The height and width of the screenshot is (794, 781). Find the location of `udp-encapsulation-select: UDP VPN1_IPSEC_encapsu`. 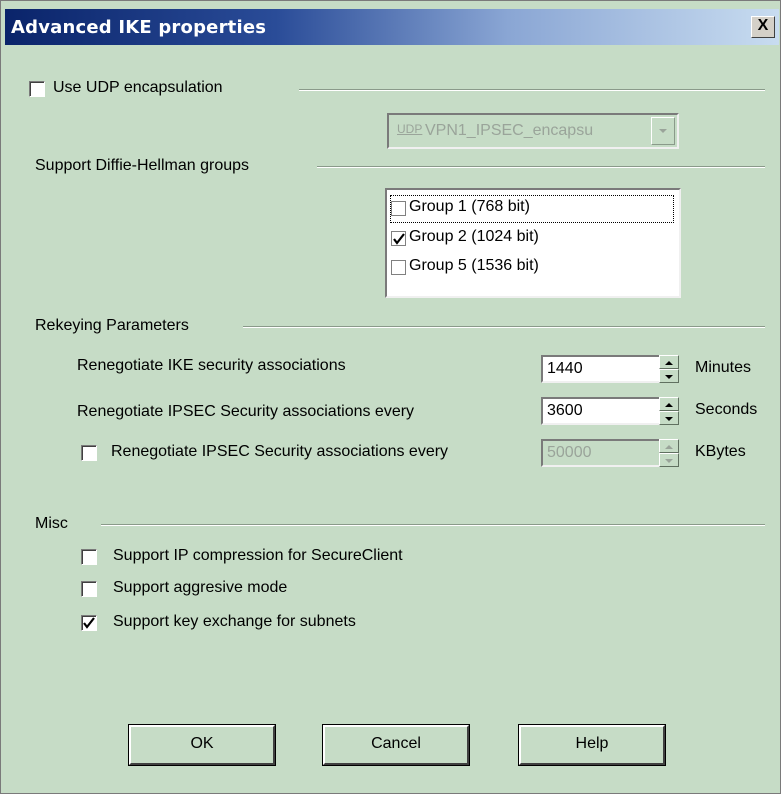

udp-encapsulation-select: UDP VPN1_IPSEC_encapsu is located at coordinates (533, 131).